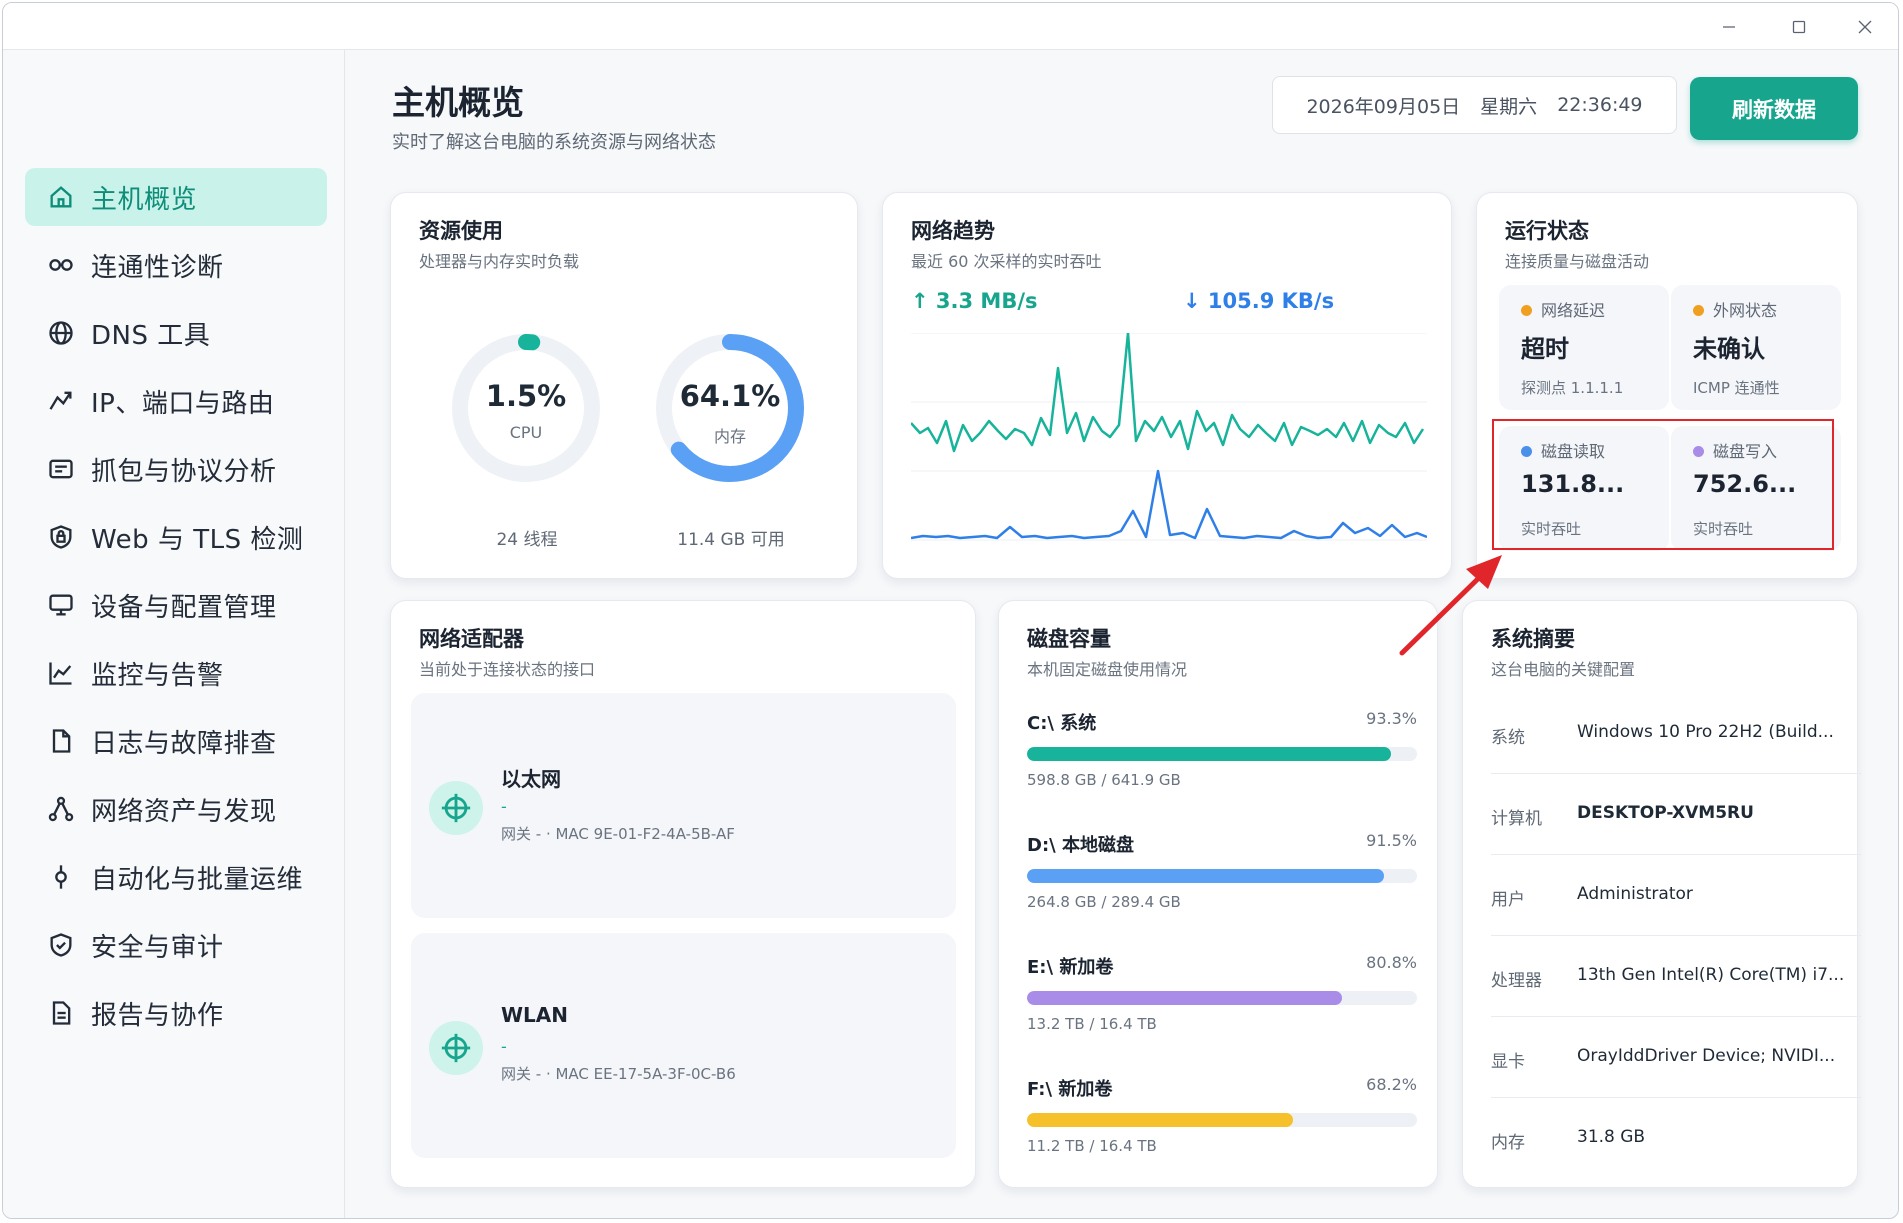 The width and height of the screenshot is (1903, 1223). I want to click on download-rate: ↓ 105.9 KB/s, so click(1259, 301).